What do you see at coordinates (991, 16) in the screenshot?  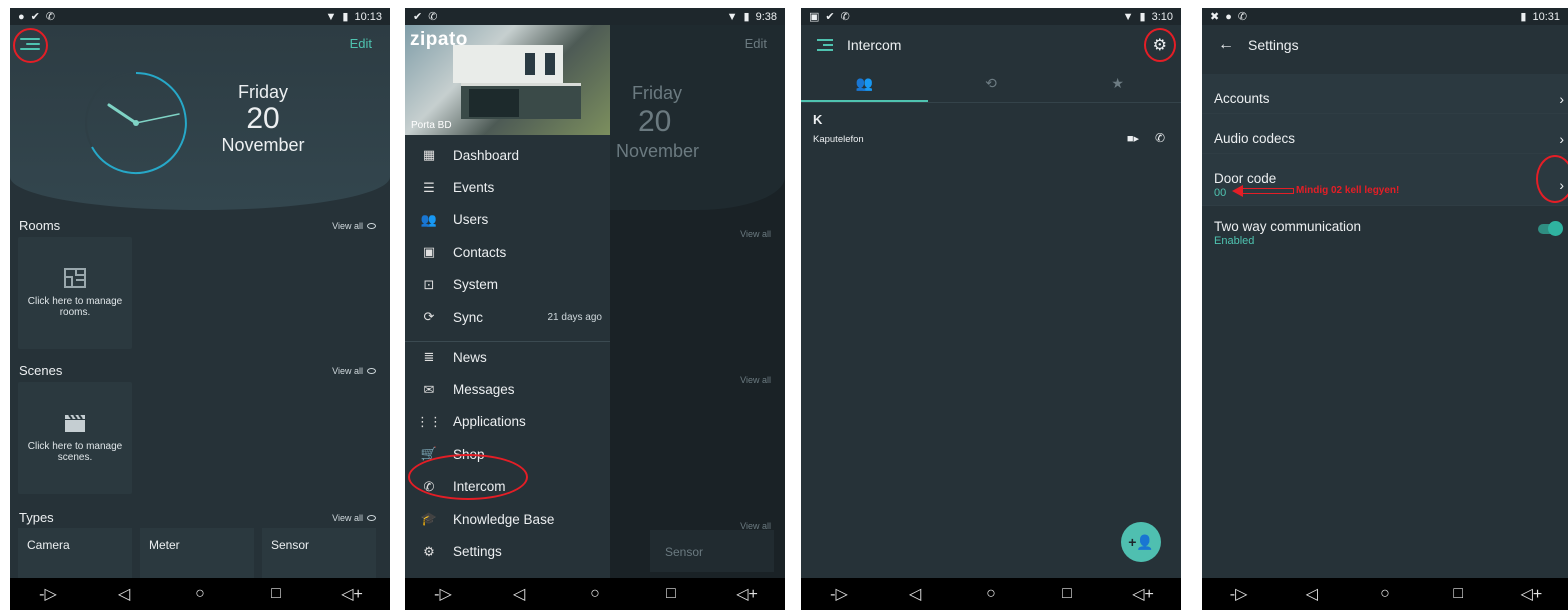 I see `status-bar: ▣ ✔ ✆ ▼ ▮ 3:10` at bounding box center [991, 16].